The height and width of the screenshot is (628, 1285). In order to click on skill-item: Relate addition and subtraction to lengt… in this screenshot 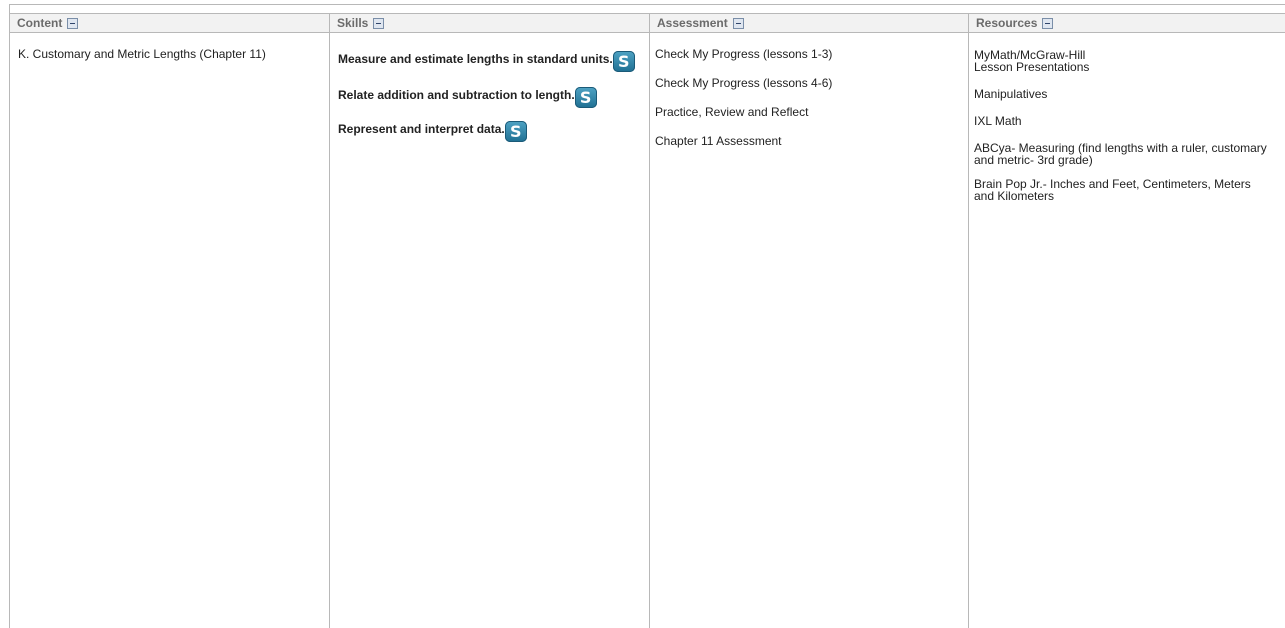, I will do `click(486, 96)`.